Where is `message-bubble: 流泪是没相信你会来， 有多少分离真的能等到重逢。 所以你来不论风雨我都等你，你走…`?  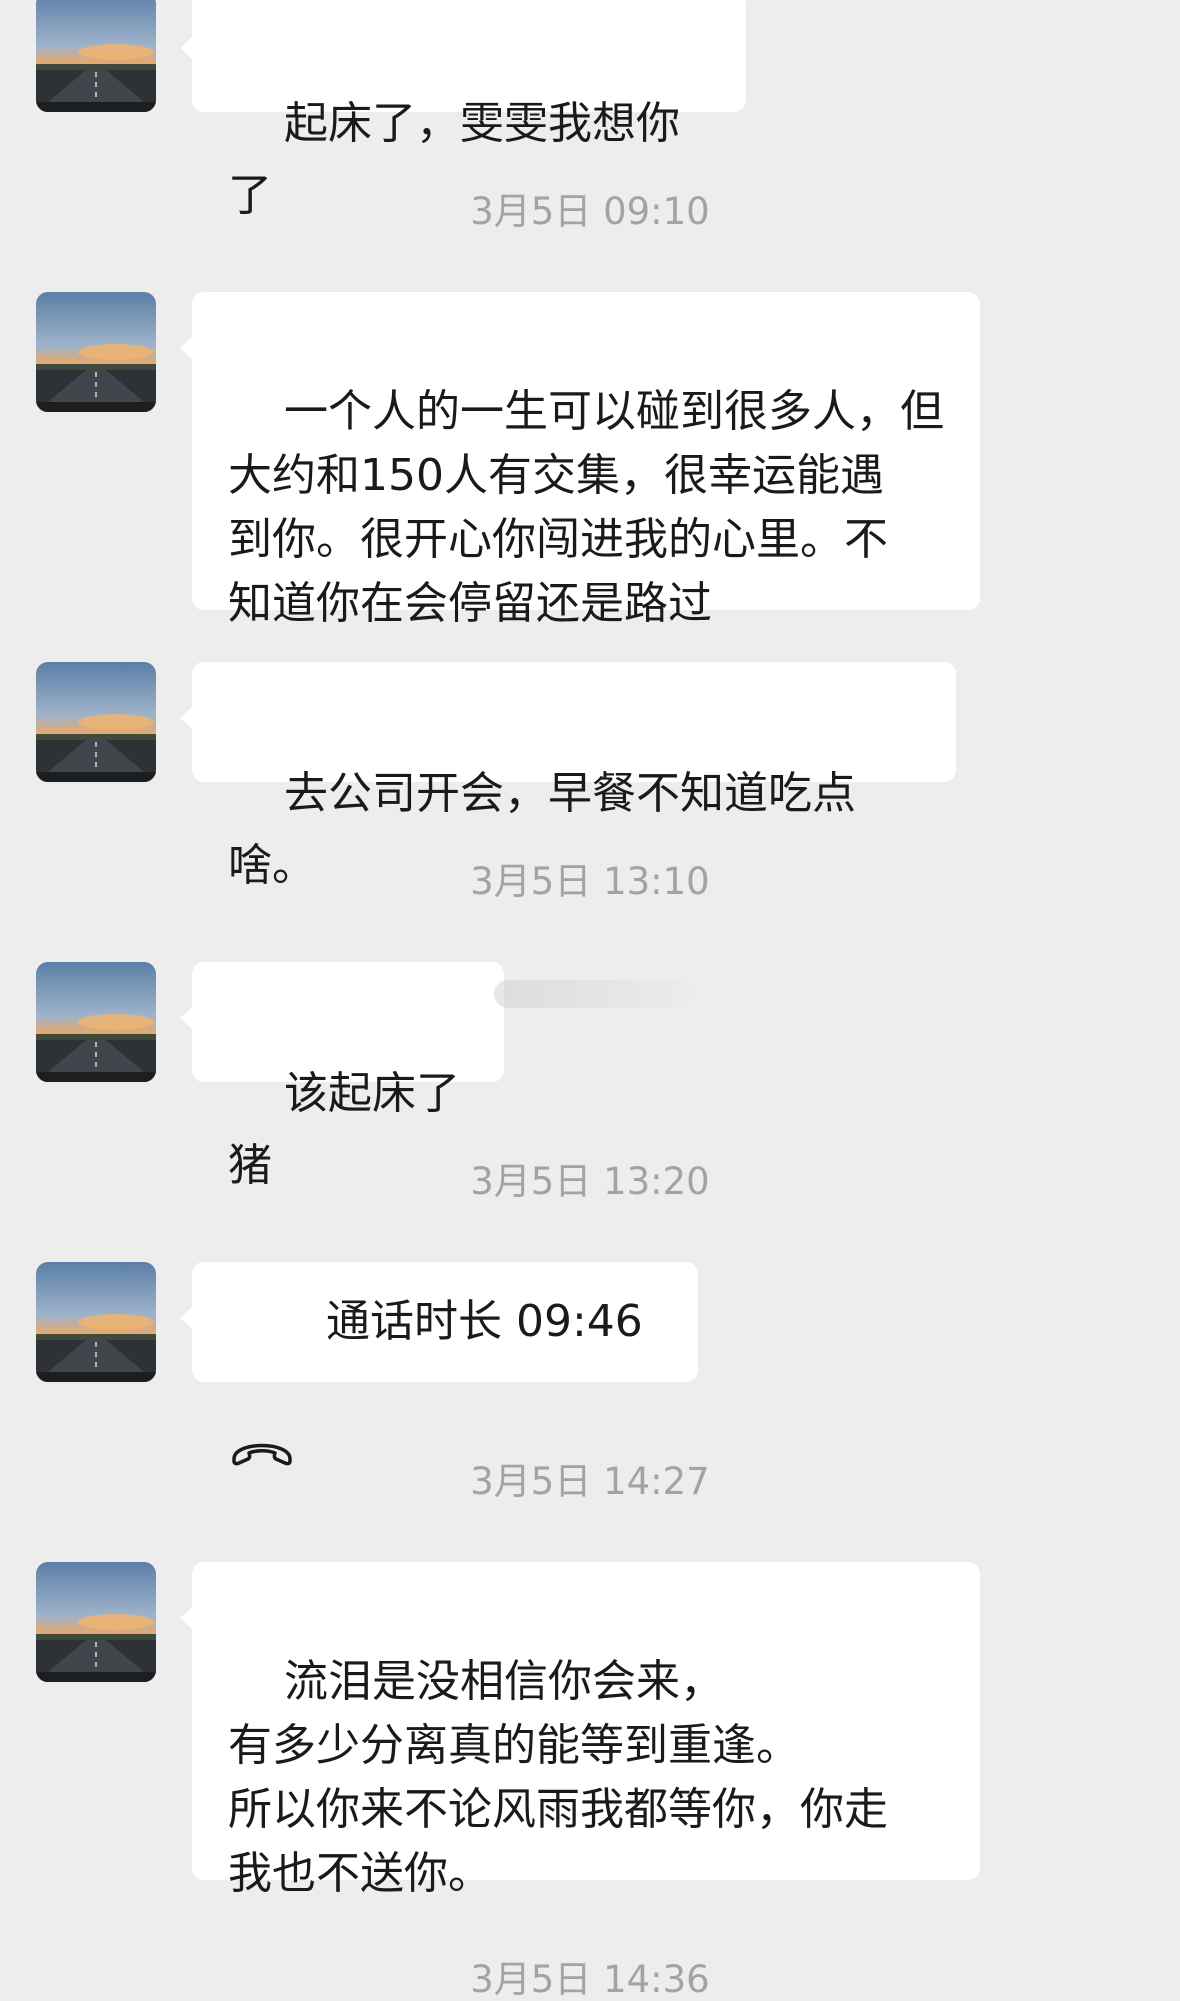 message-bubble: 流泪是没相信你会来， 有多少分离真的能等到重逢。 所以你来不论风雨我都等你，你走… is located at coordinates (580, 1730).